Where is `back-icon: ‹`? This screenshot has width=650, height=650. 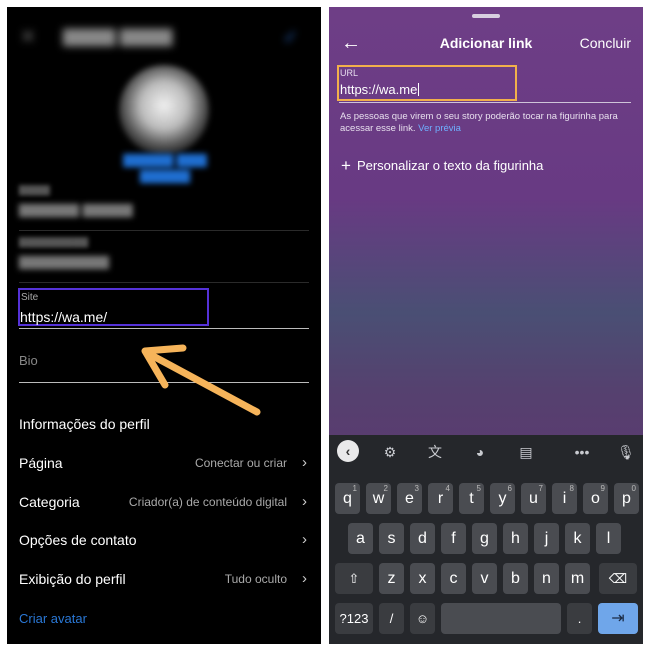 back-icon: ‹ is located at coordinates (348, 451).